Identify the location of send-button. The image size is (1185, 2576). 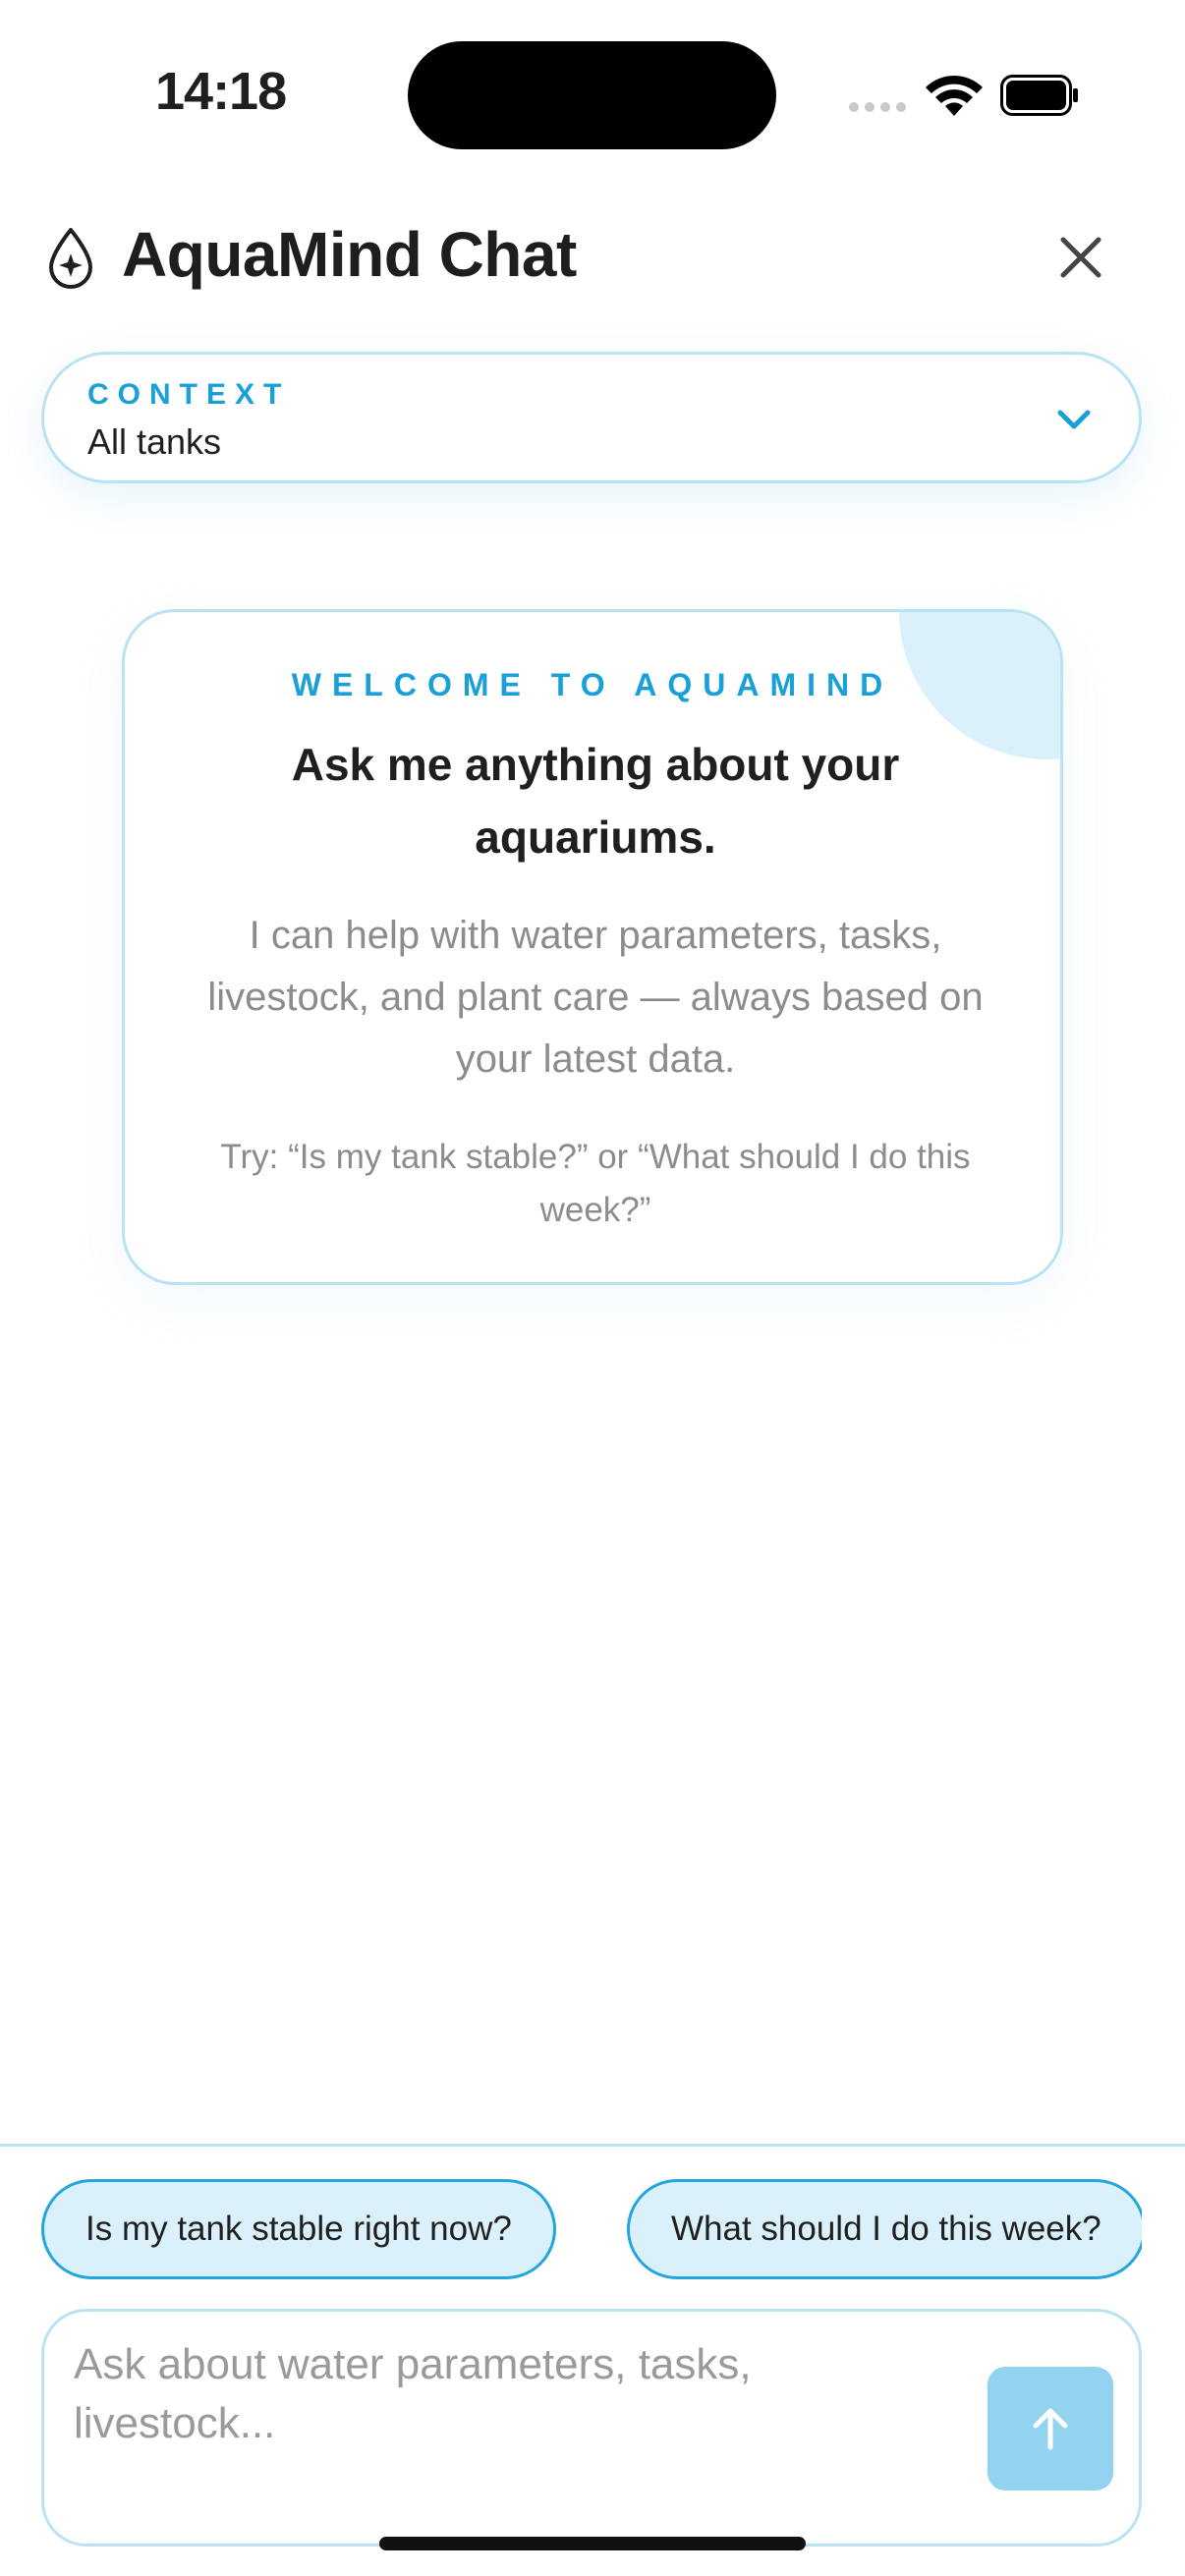
(1050, 2429).